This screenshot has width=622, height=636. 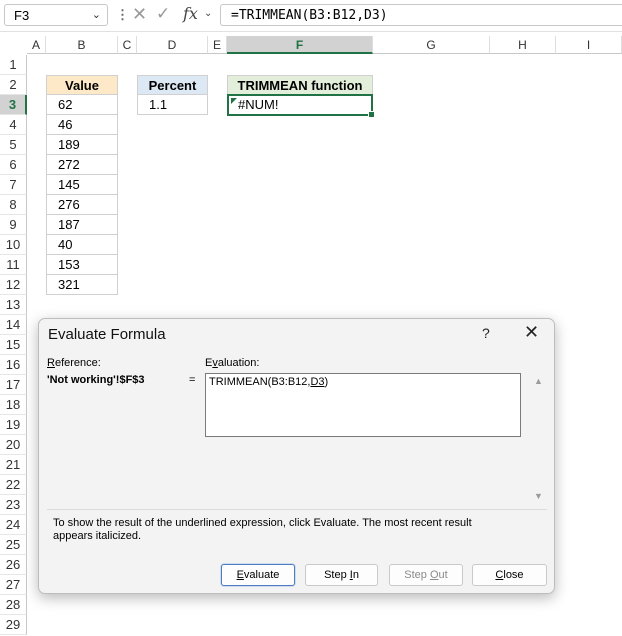 What do you see at coordinates (96, 380) in the screenshot?
I see `reference-value: 'Not working'!$F$3` at bounding box center [96, 380].